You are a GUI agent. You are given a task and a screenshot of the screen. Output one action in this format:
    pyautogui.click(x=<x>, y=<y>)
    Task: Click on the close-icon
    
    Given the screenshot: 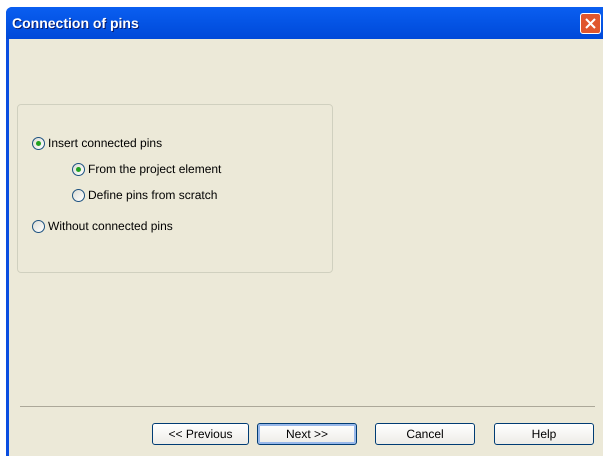 What is the action you would take?
    pyautogui.click(x=590, y=23)
    